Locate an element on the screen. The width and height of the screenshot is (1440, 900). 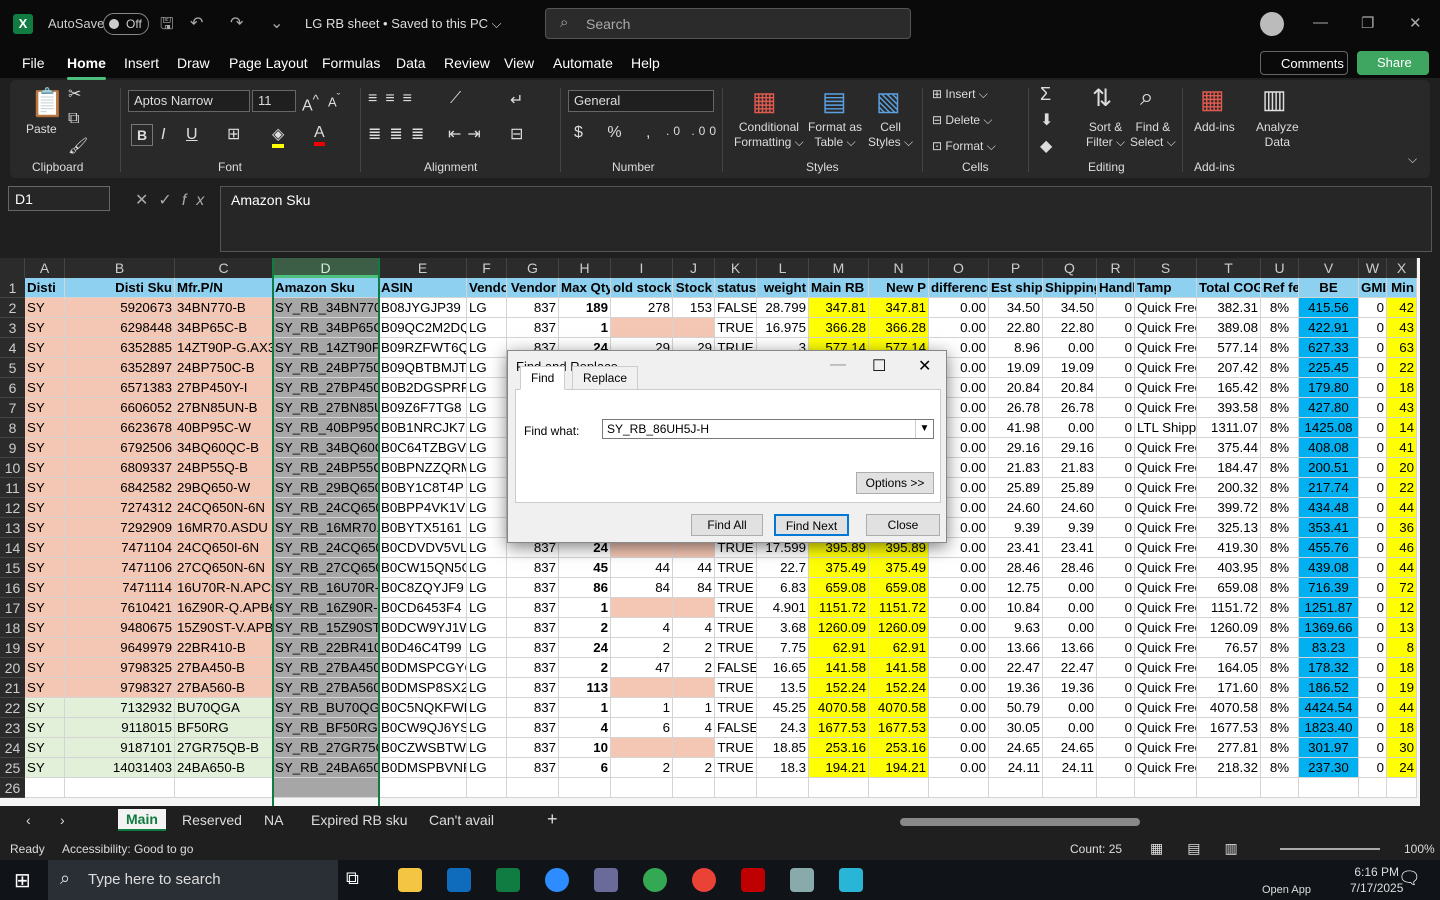
table-cell: 86 is located at coordinates (585, 588).